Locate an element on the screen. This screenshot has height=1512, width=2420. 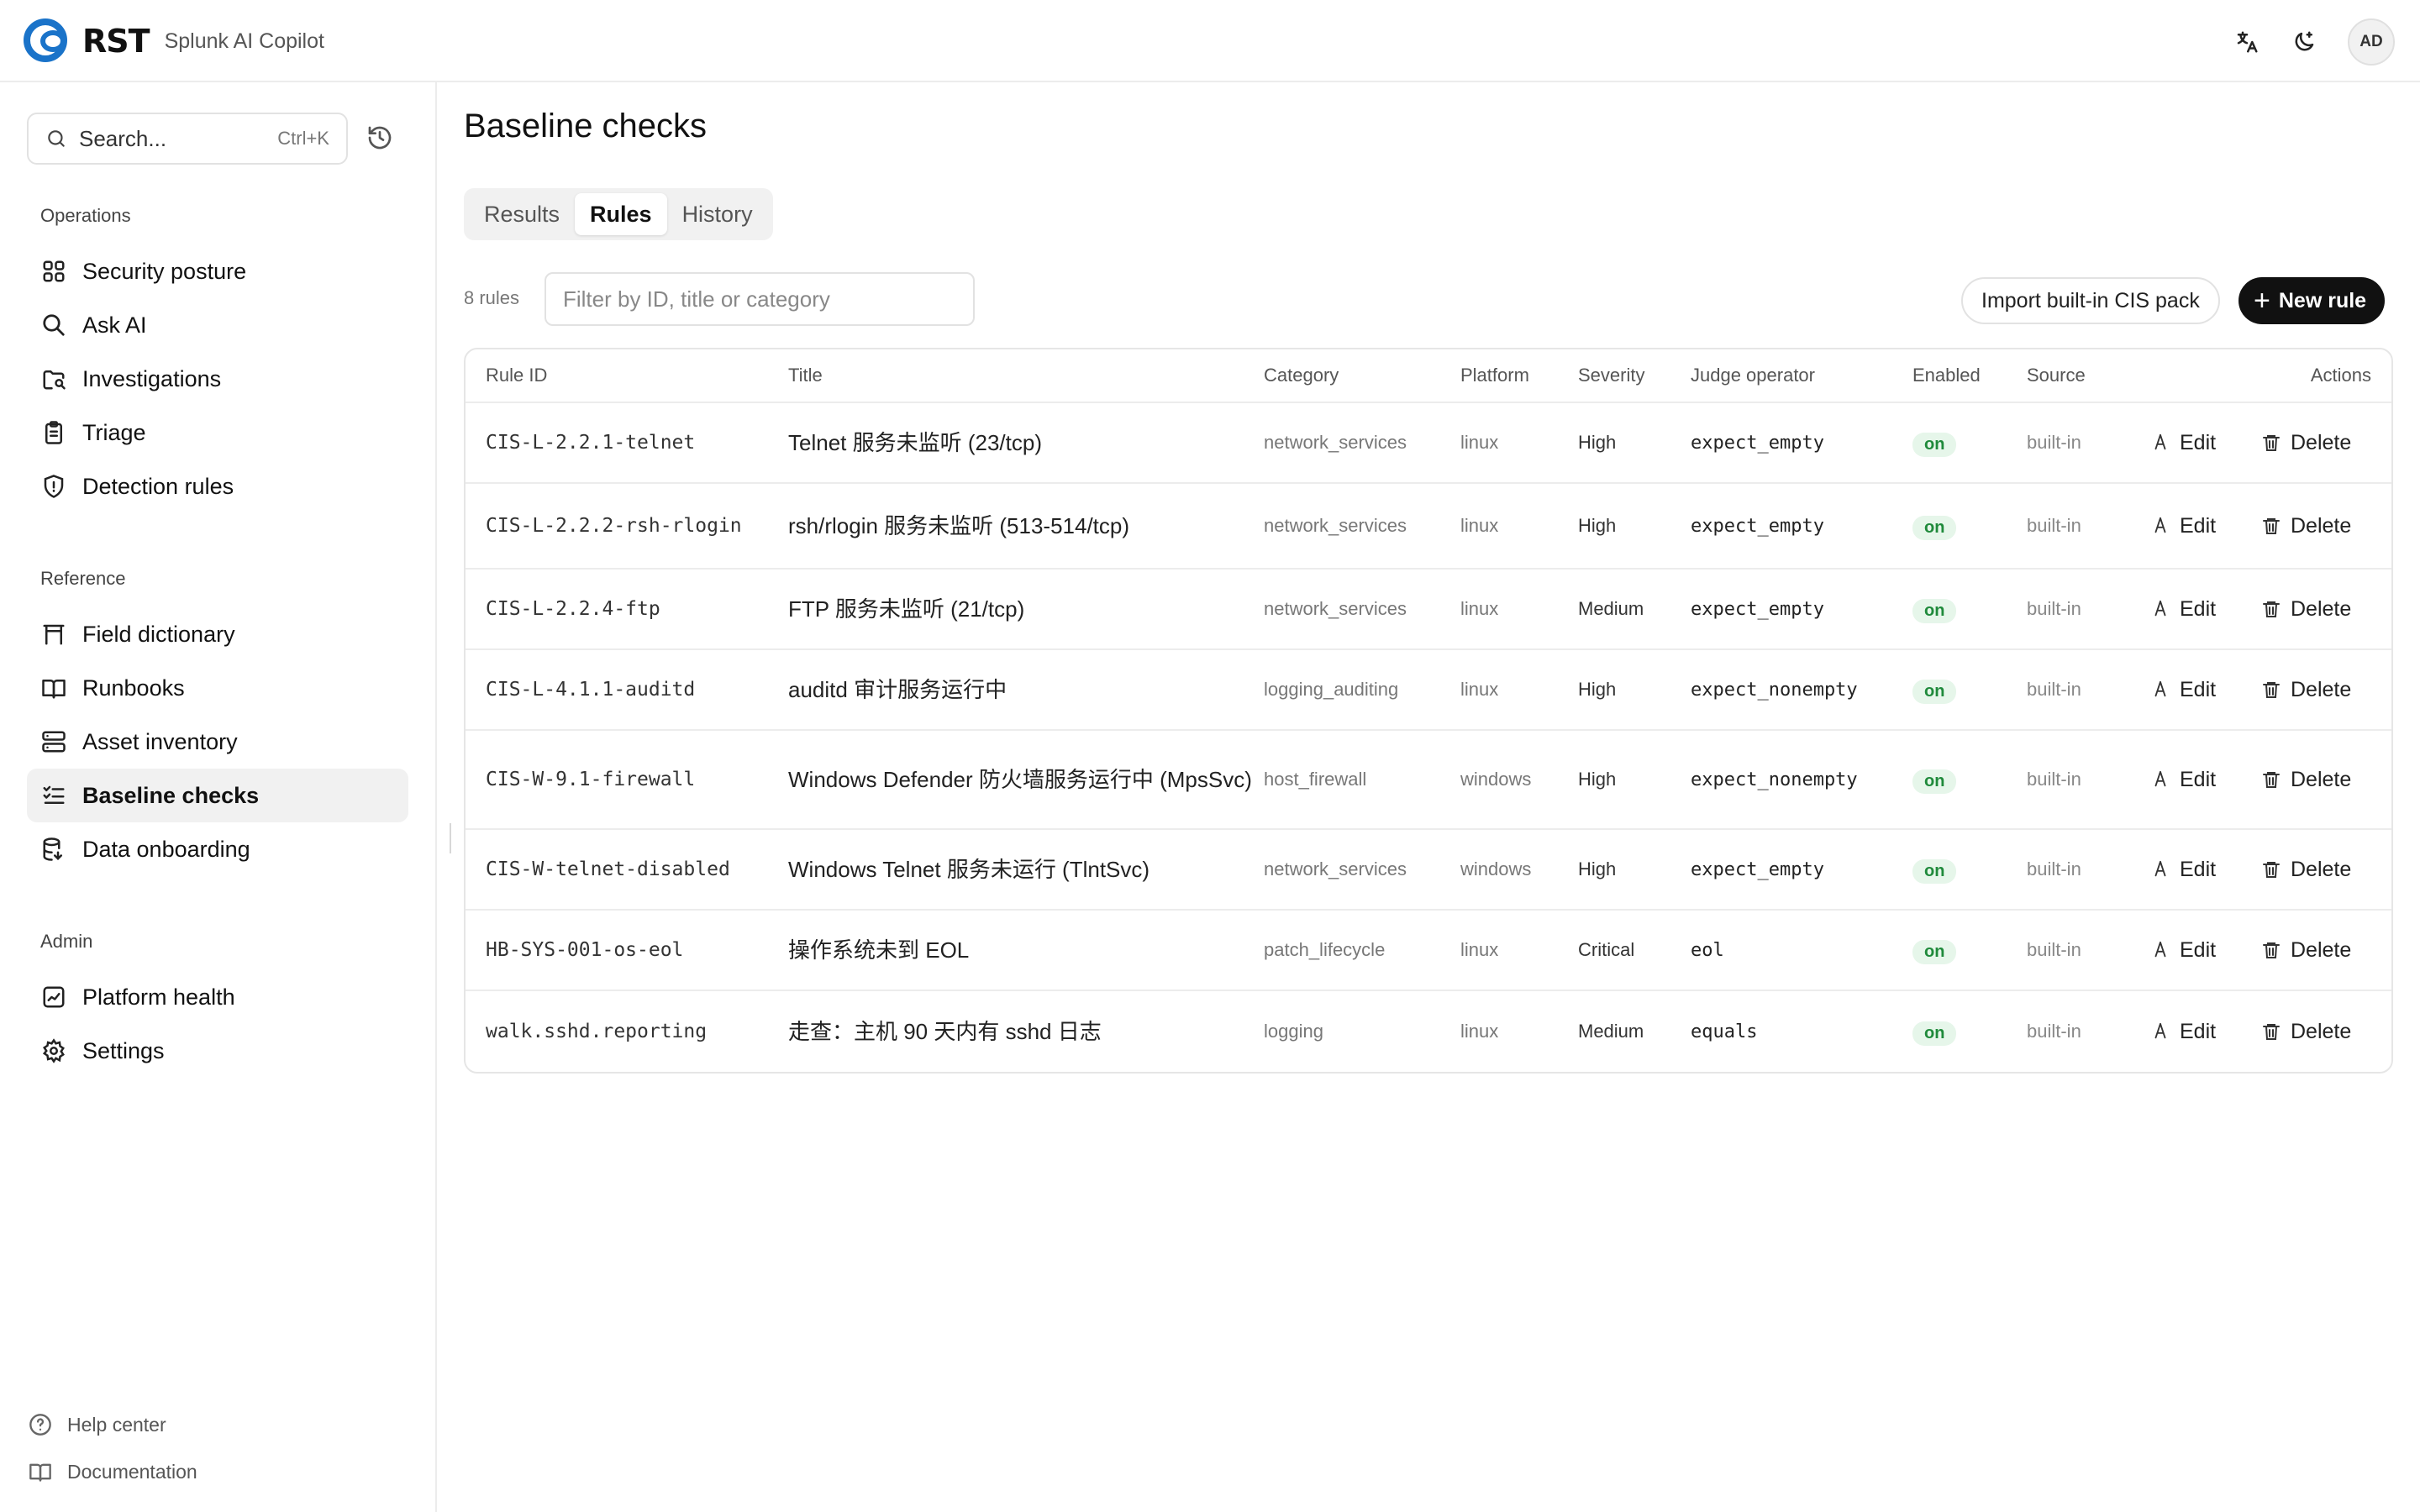
new-rule-button: + New rule is located at coordinates (2312, 300).